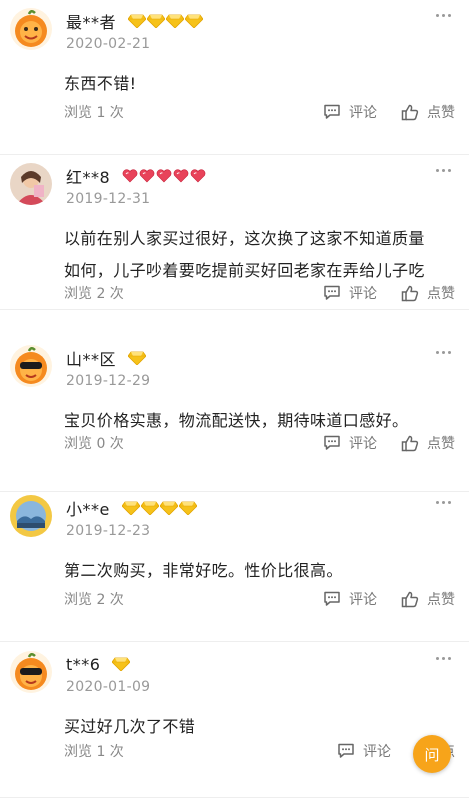 The image size is (469, 800). I want to click on review-text: 第二次购买，非常好吃。性价比很高。, so click(259, 571).